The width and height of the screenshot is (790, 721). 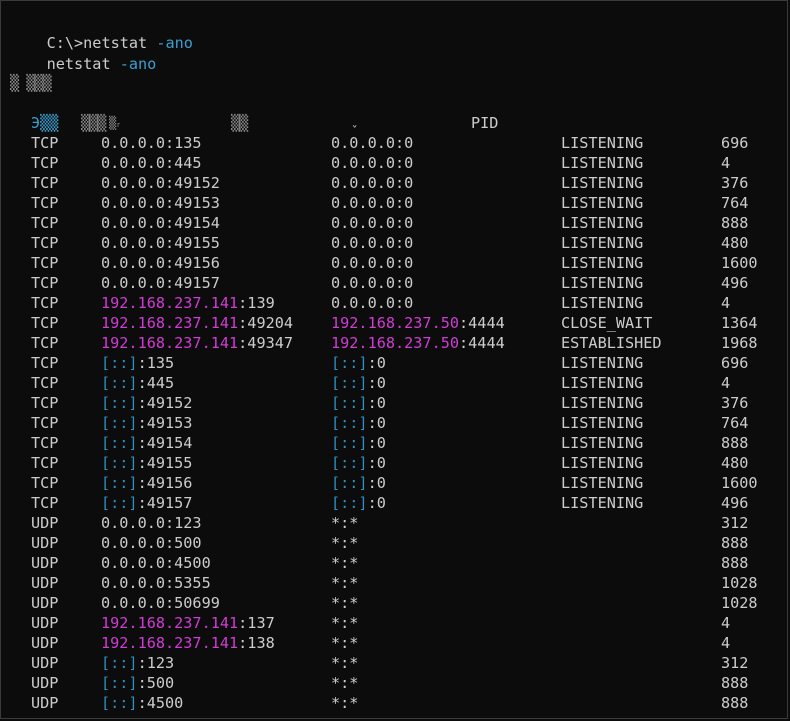 I want to click on pid-cell: 4, so click(x=725, y=643).